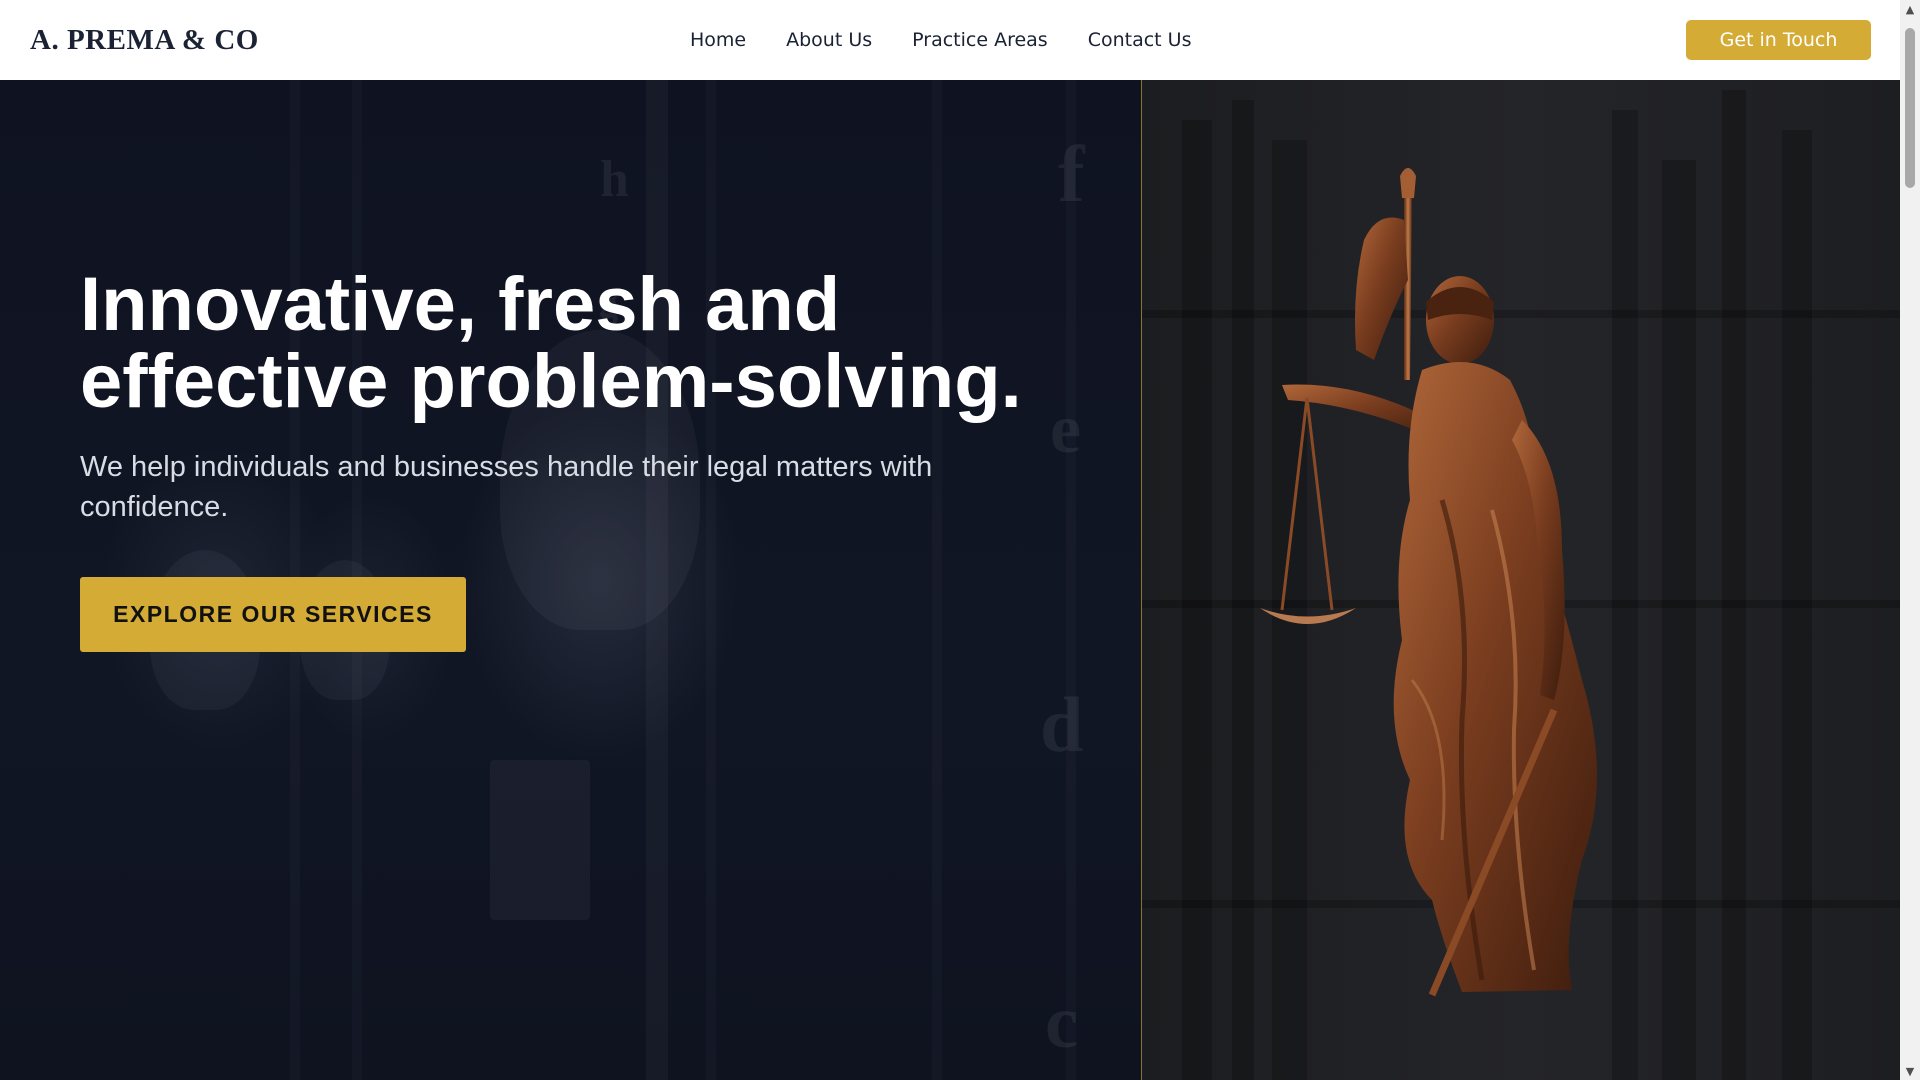 The height and width of the screenshot is (1080, 1920). I want to click on nav-about-us: About Us, so click(829, 40).